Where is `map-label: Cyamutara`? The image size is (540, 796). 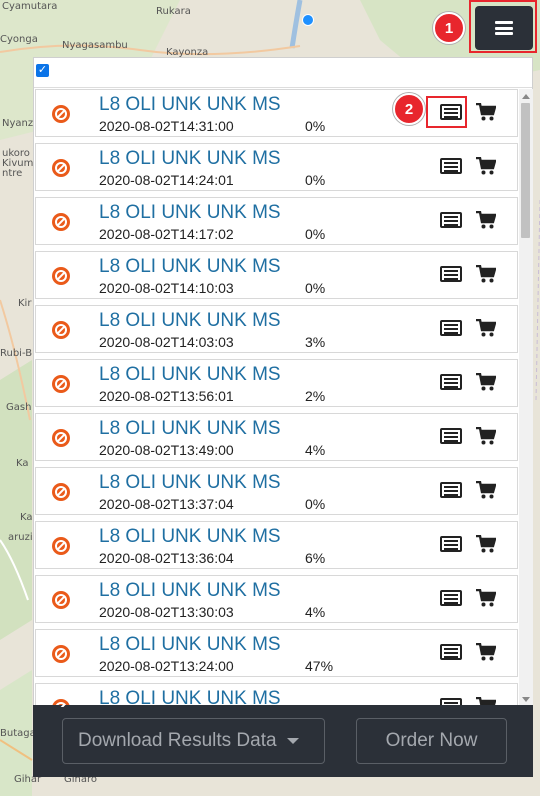 map-label: Cyamutara is located at coordinates (30, 6).